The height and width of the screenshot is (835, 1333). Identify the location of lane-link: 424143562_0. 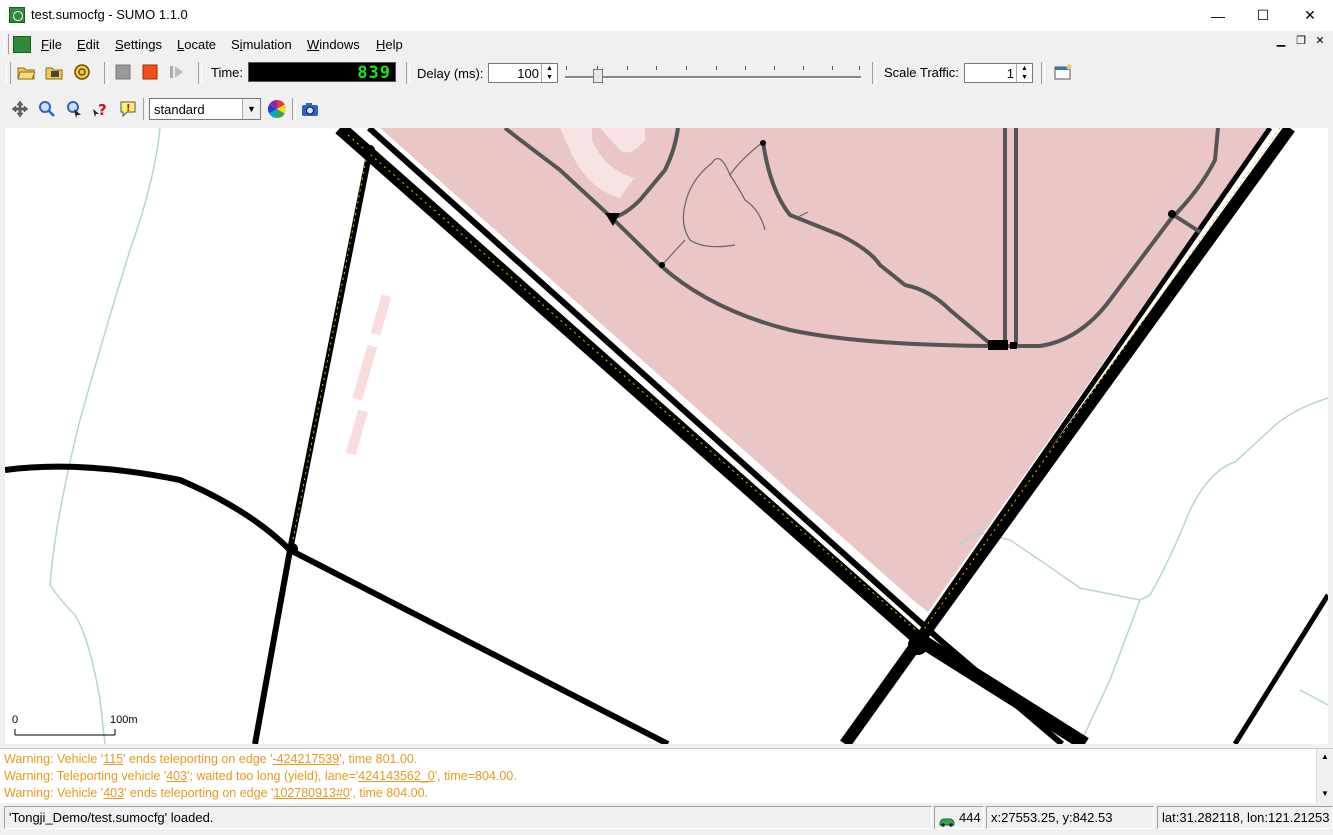
(396, 776).